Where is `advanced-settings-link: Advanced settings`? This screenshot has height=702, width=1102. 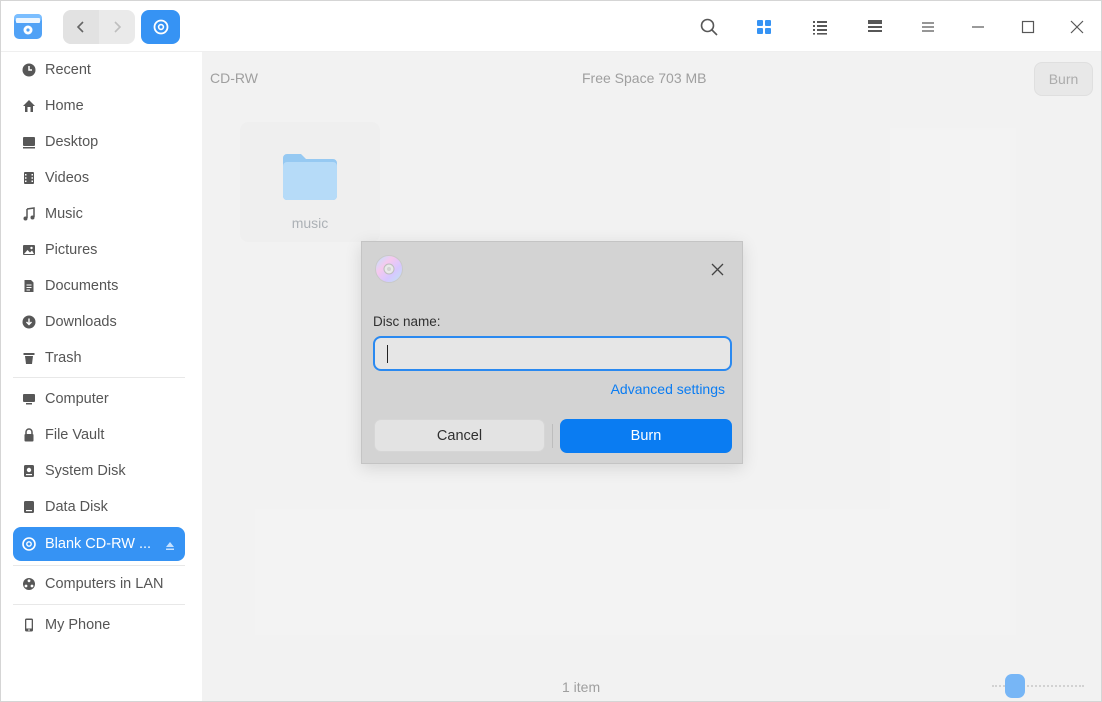
advanced-settings-link: Advanced settings is located at coordinates (668, 389).